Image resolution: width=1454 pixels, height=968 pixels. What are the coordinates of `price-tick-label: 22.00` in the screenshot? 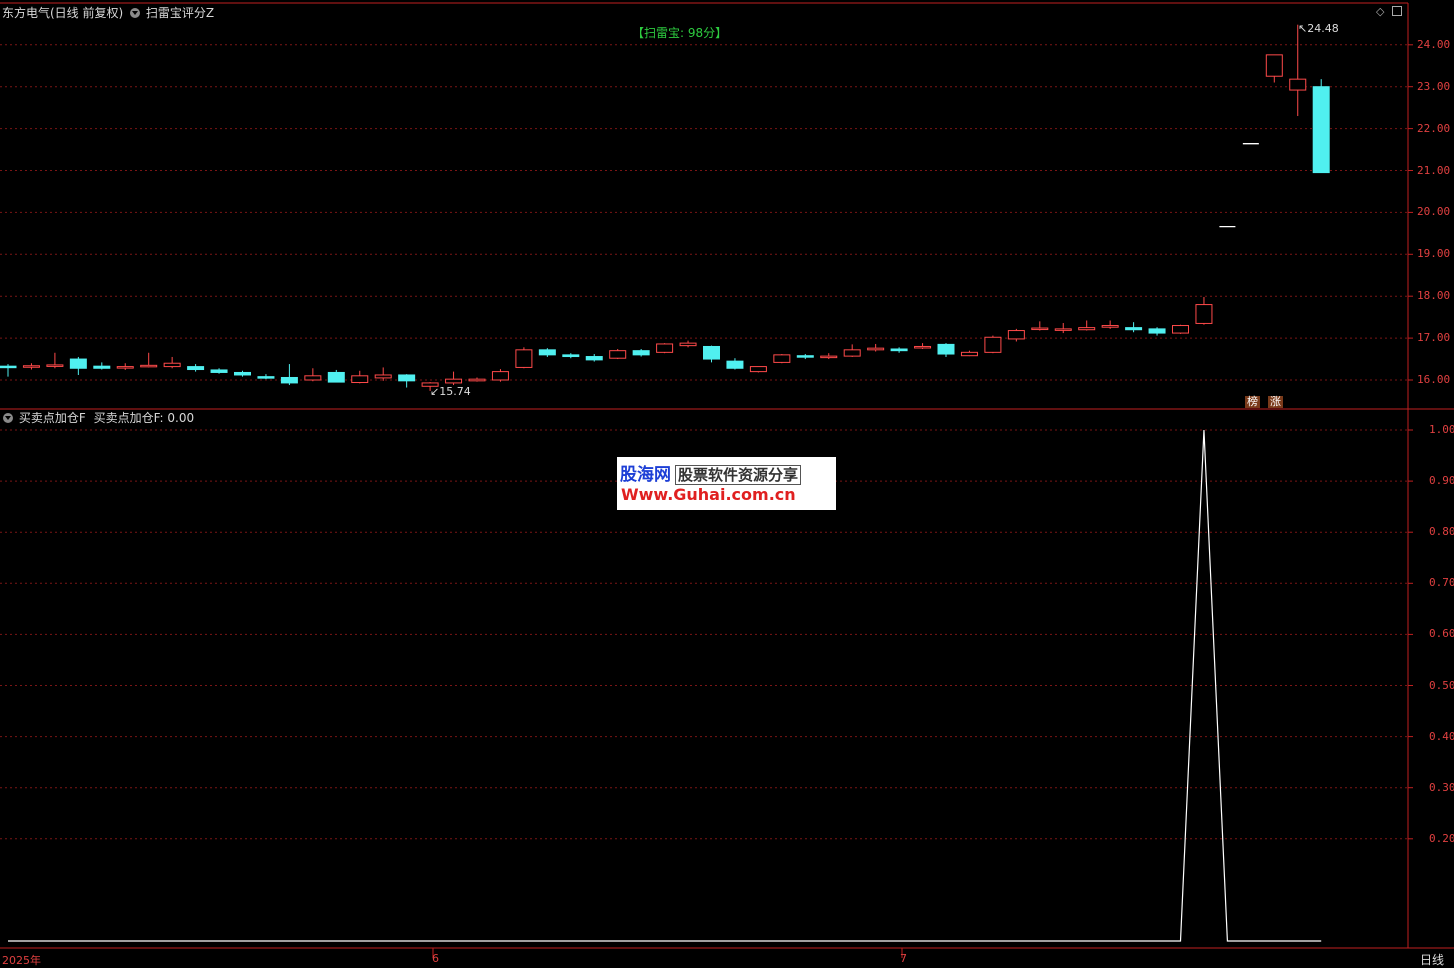 It's located at (1434, 128).